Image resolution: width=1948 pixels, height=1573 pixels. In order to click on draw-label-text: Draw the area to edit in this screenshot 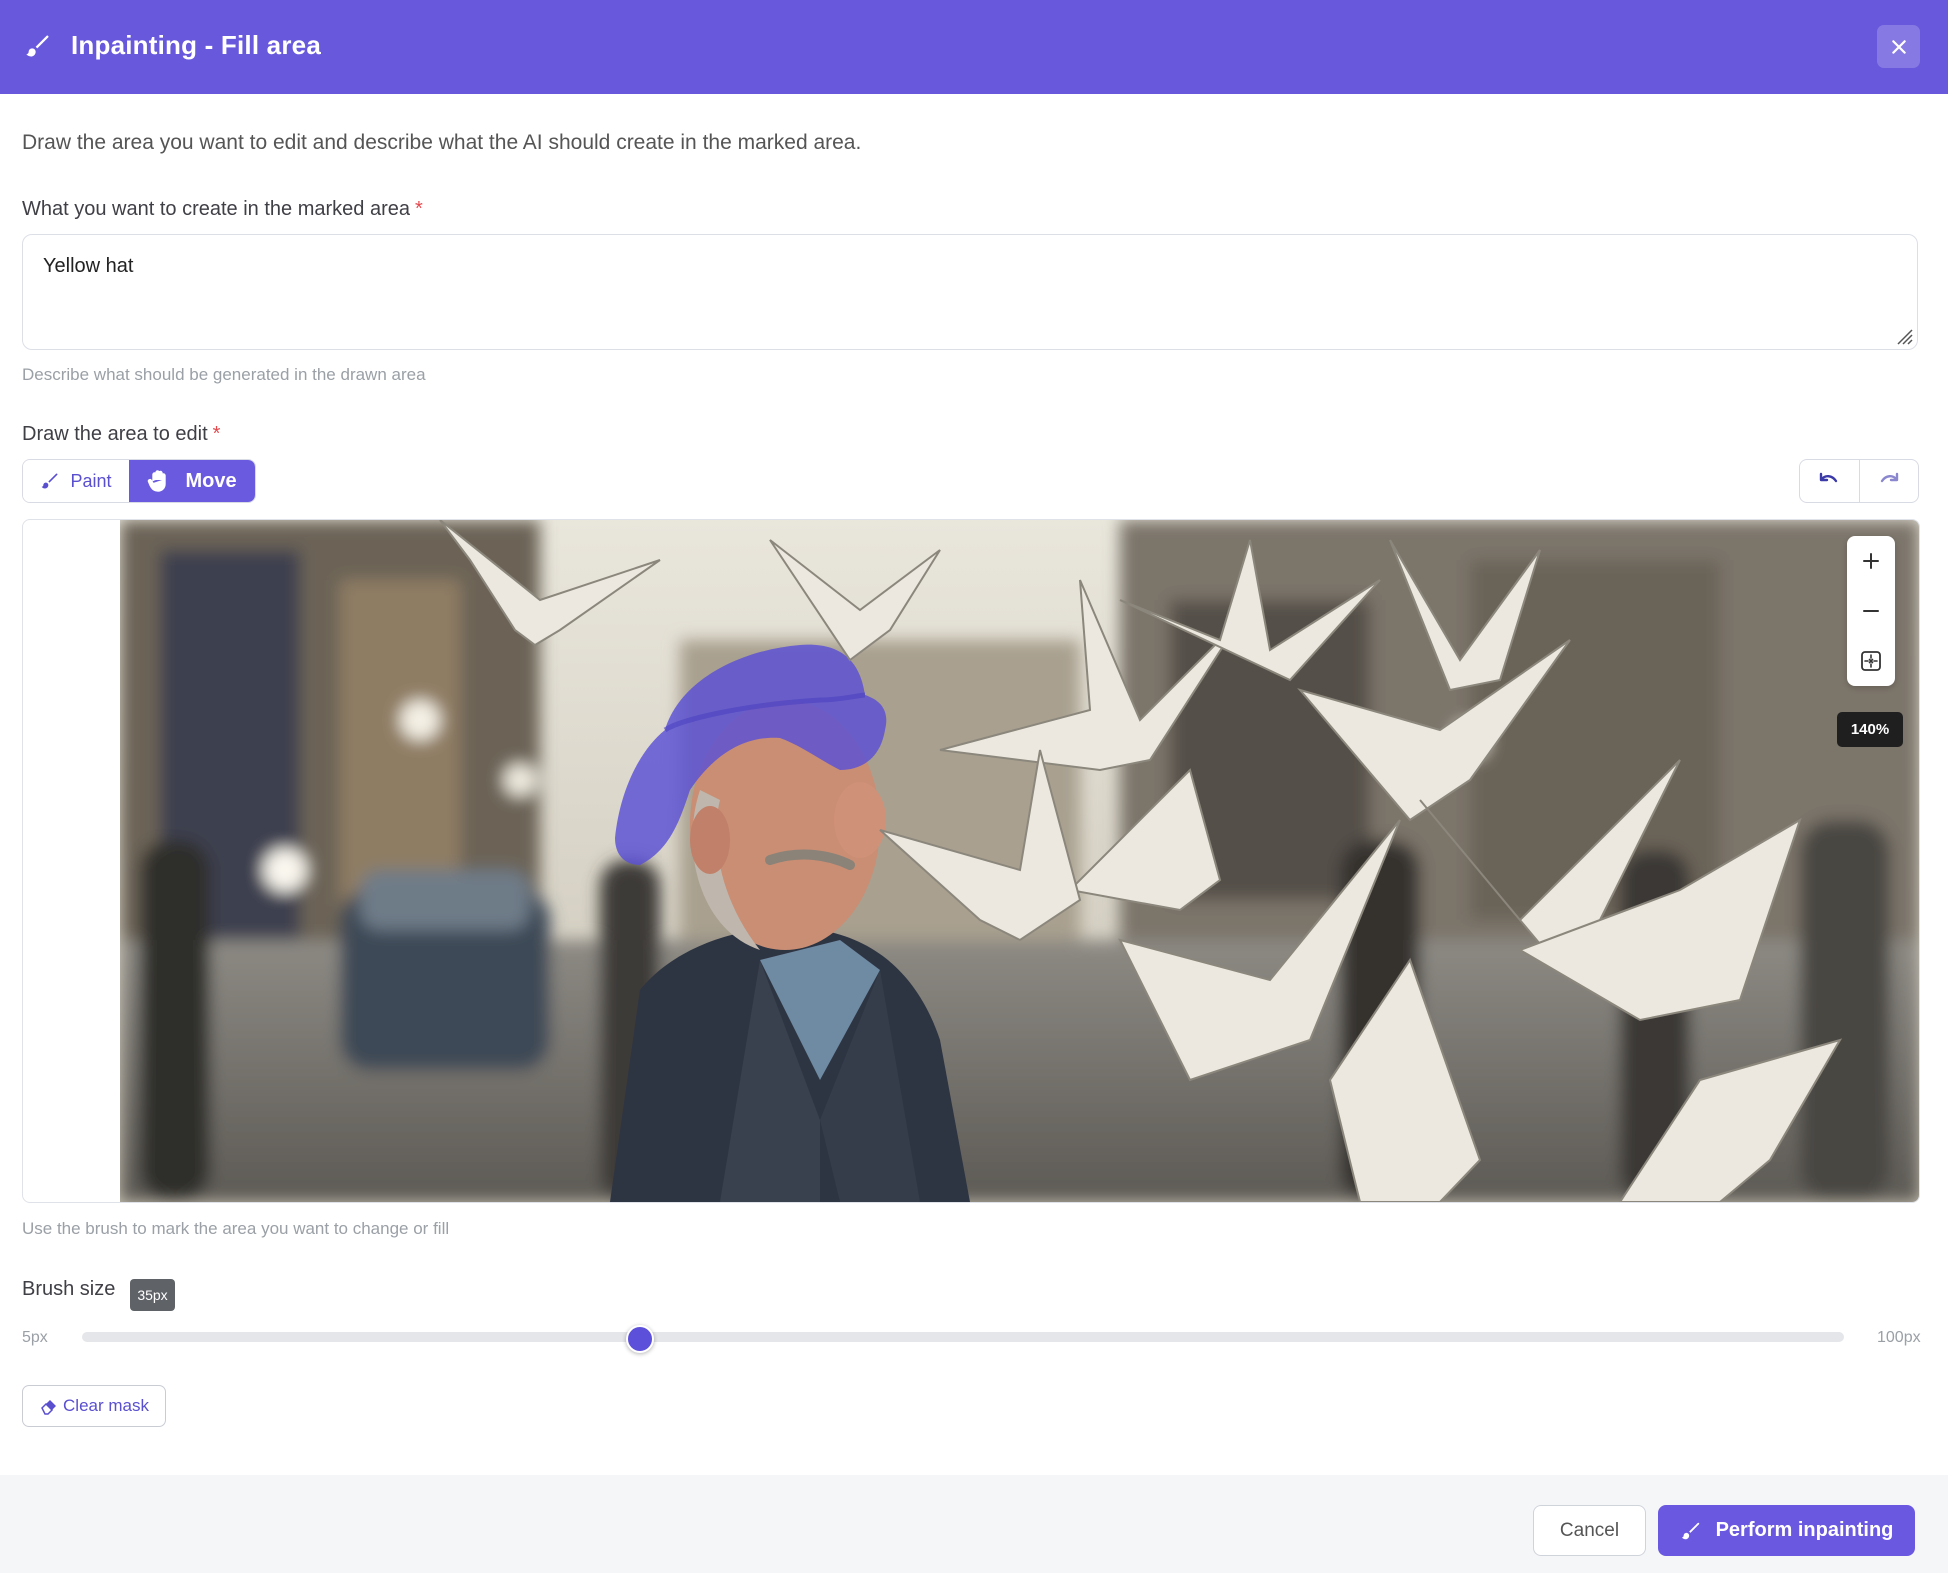, I will do `click(115, 434)`.